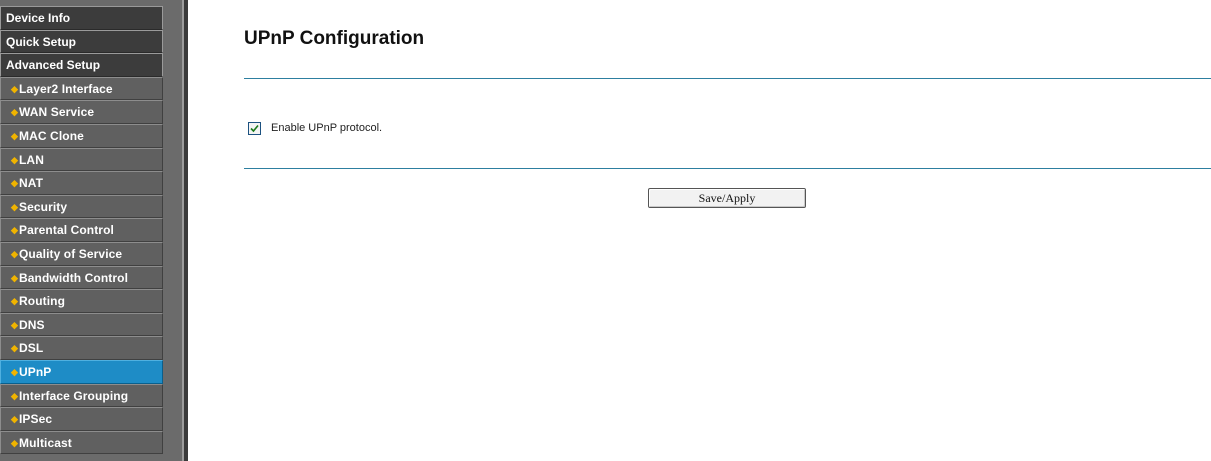 This screenshot has width=1211, height=461. I want to click on sidebar-item-wan-service: ◆WAN Service, so click(81, 112).